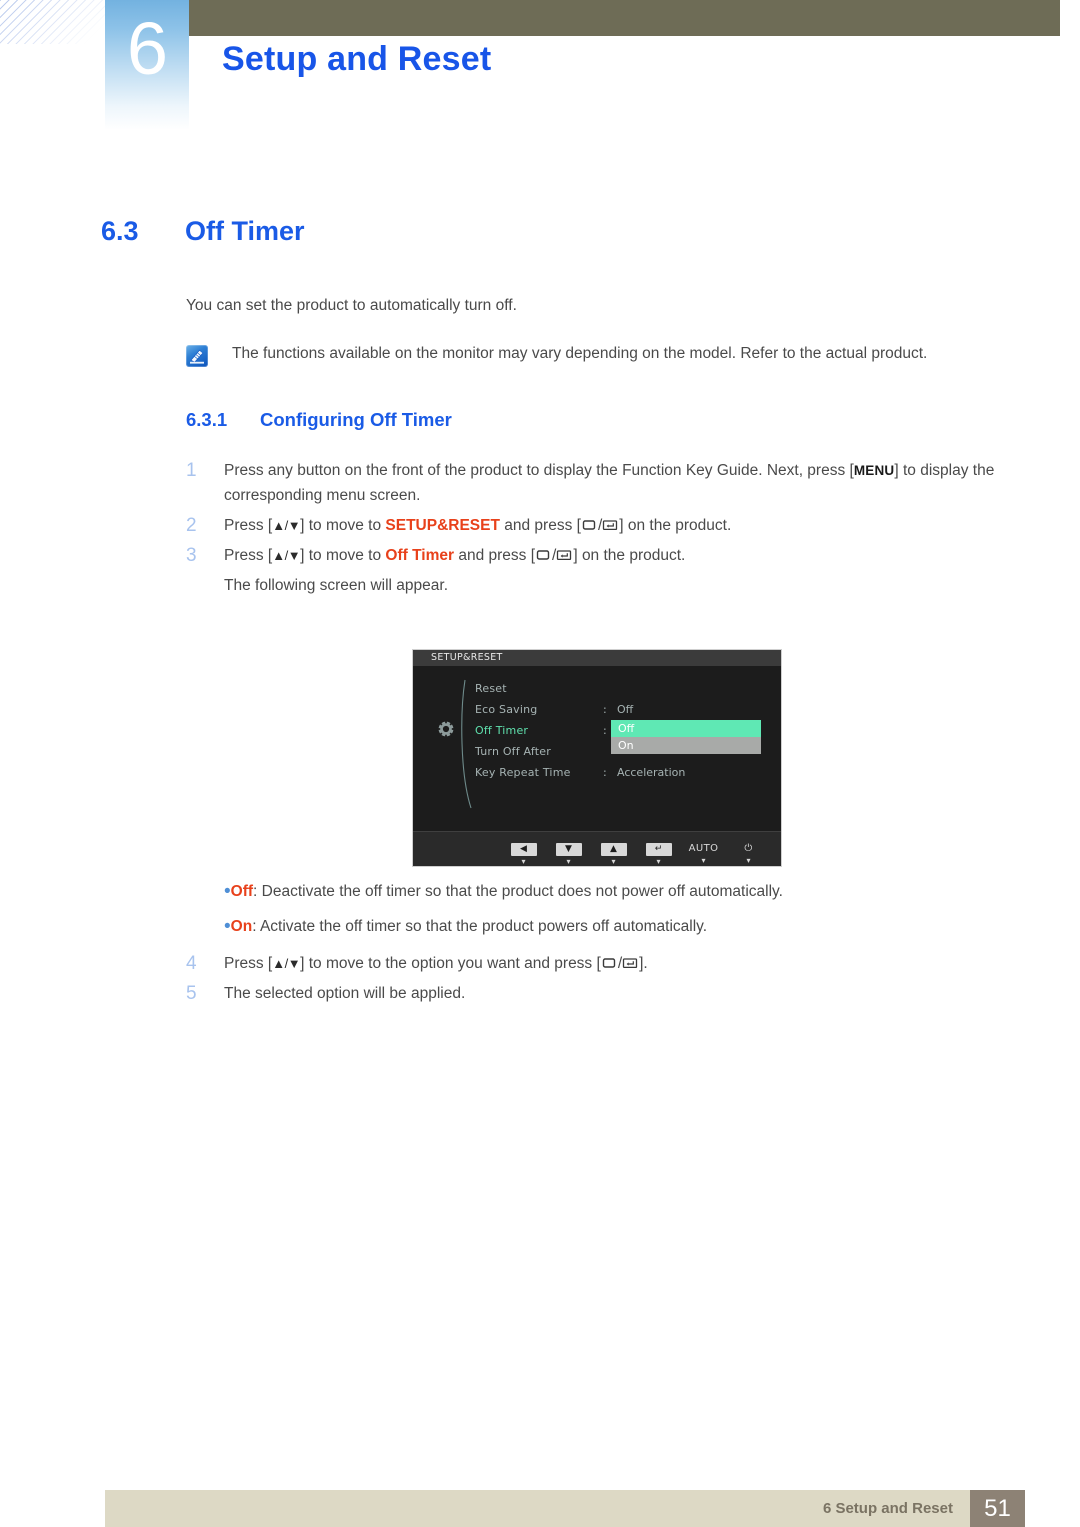 The height and width of the screenshot is (1527, 1080). What do you see at coordinates (207, 419) in the screenshot?
I see `subsection-number: 6.3.1` at bounding box center [207, 419].